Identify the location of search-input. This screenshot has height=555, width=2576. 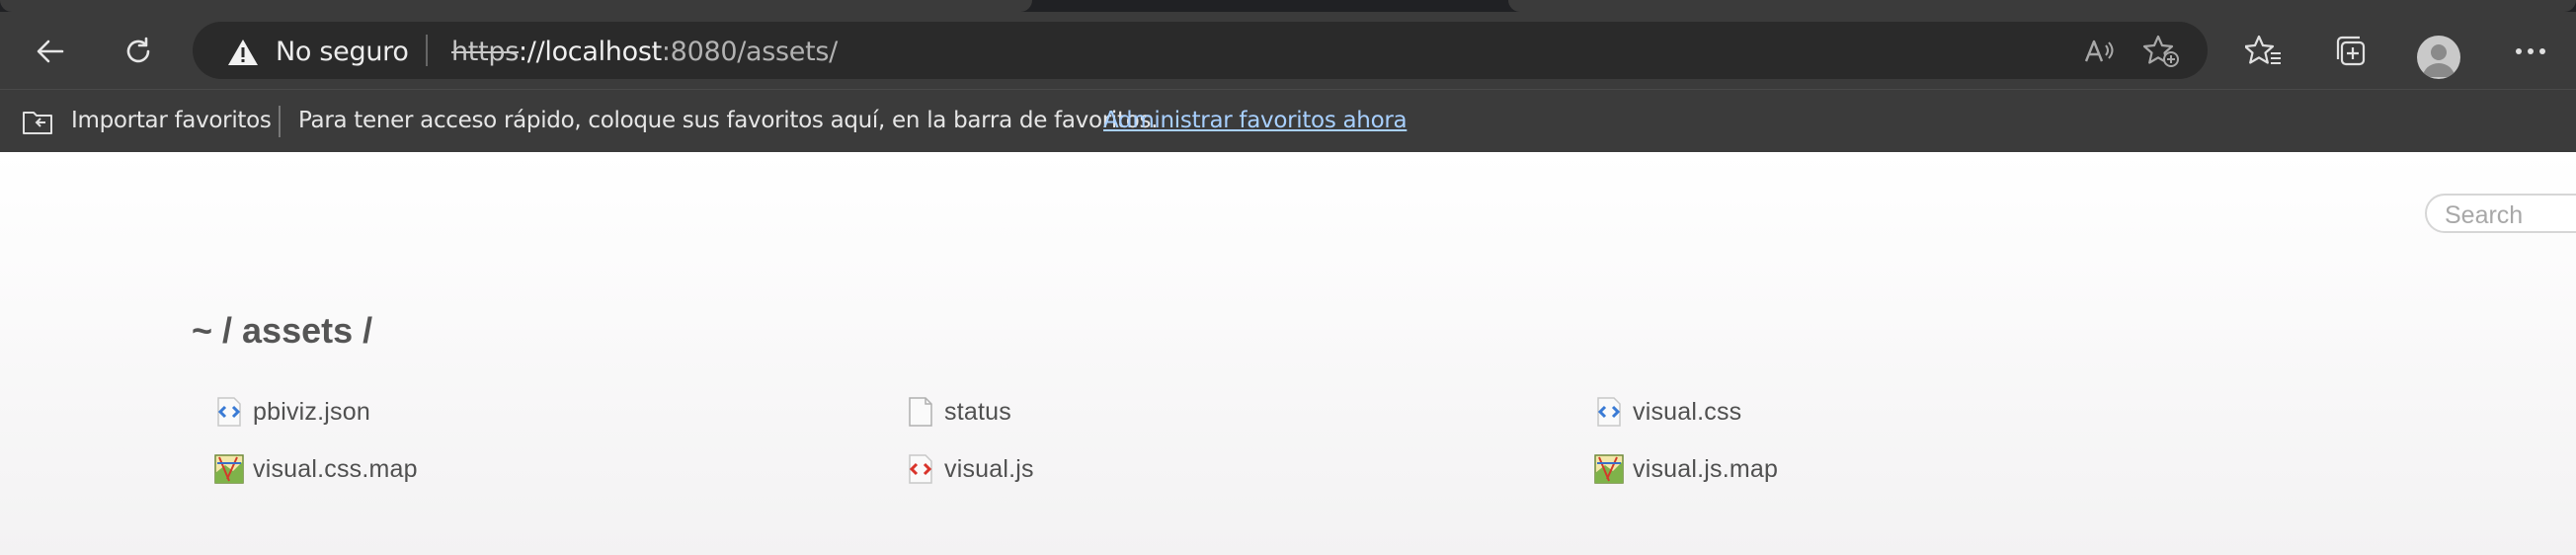
(2500, 213).